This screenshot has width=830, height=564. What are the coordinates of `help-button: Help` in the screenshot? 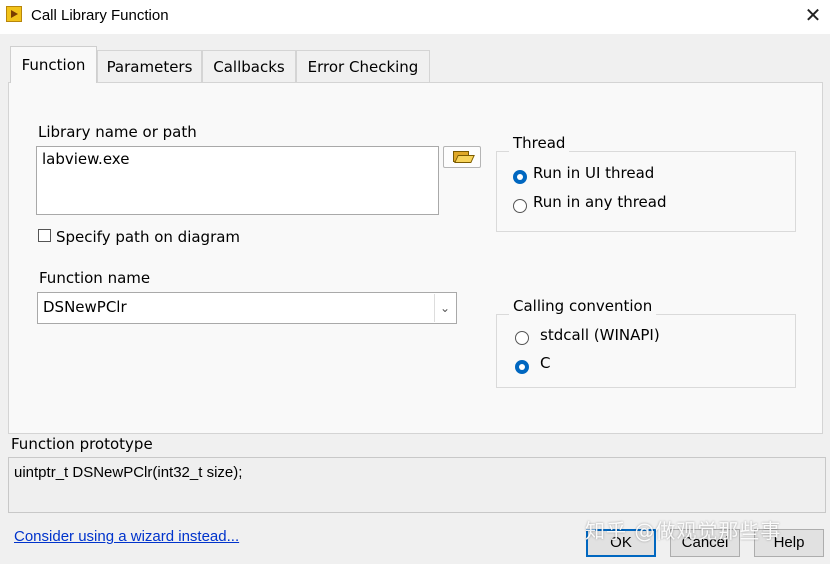 It's located at (789, 543).